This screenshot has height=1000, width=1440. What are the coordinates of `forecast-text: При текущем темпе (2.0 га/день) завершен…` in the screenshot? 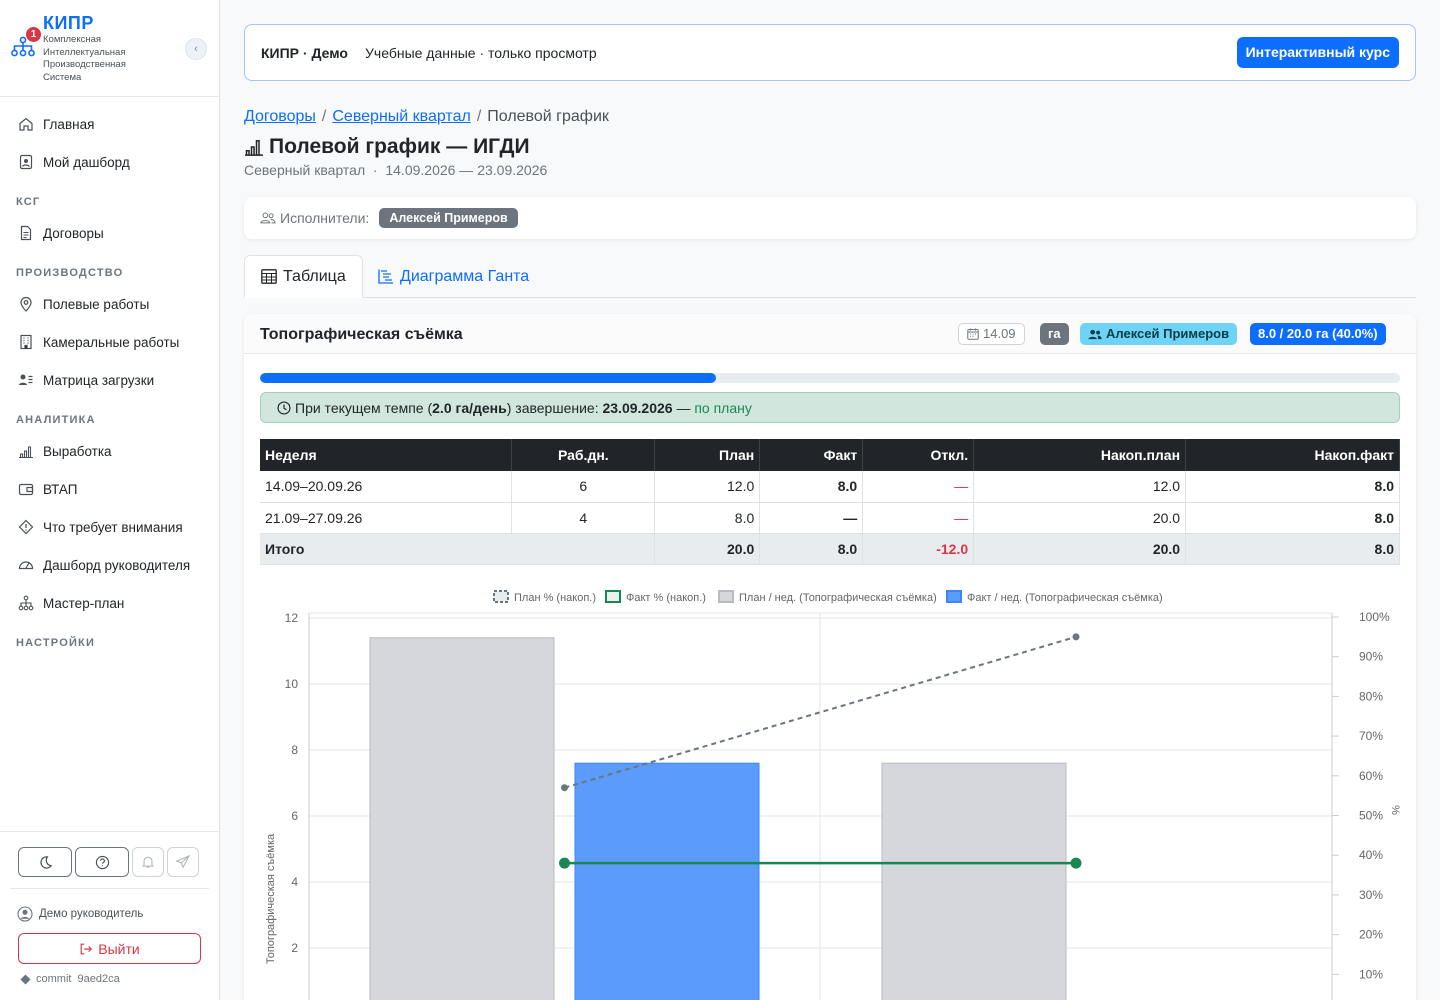 It's located at (523, 408).